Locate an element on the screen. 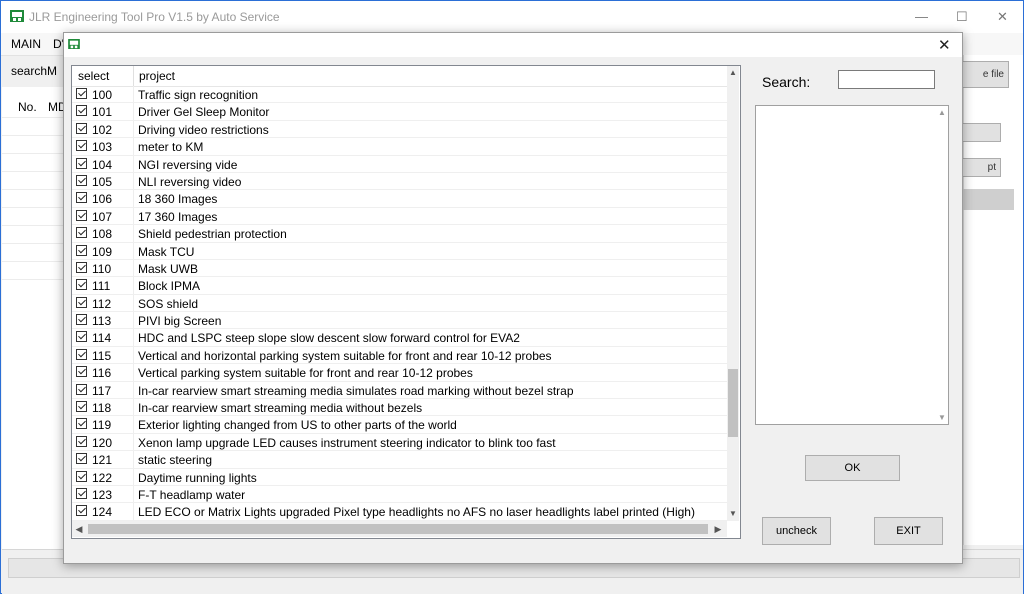 Image resolution: width=1024 pixels, height=594 pixels. table-row: 102 Driving video restrictions is located at coordinates (400, 129).